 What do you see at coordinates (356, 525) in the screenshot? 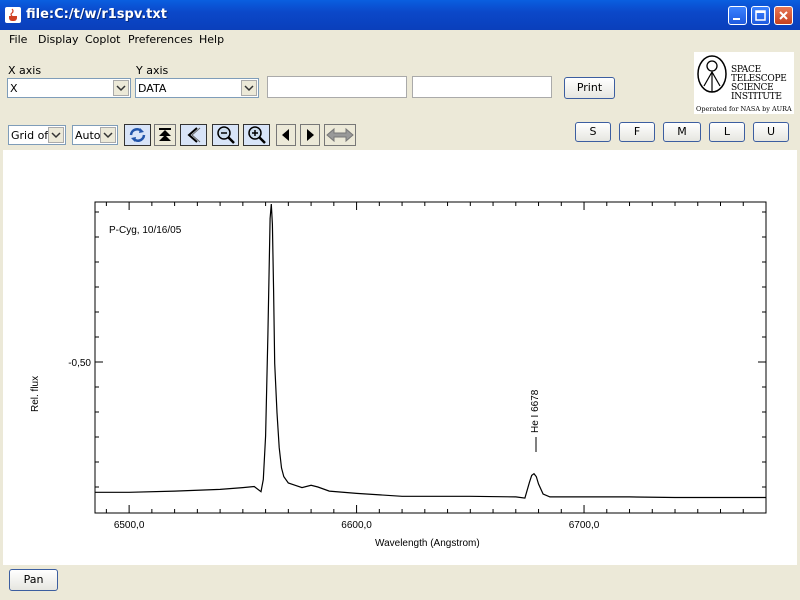
I see `x-tick-label: 6600,0` at bounding box center [356, 525].